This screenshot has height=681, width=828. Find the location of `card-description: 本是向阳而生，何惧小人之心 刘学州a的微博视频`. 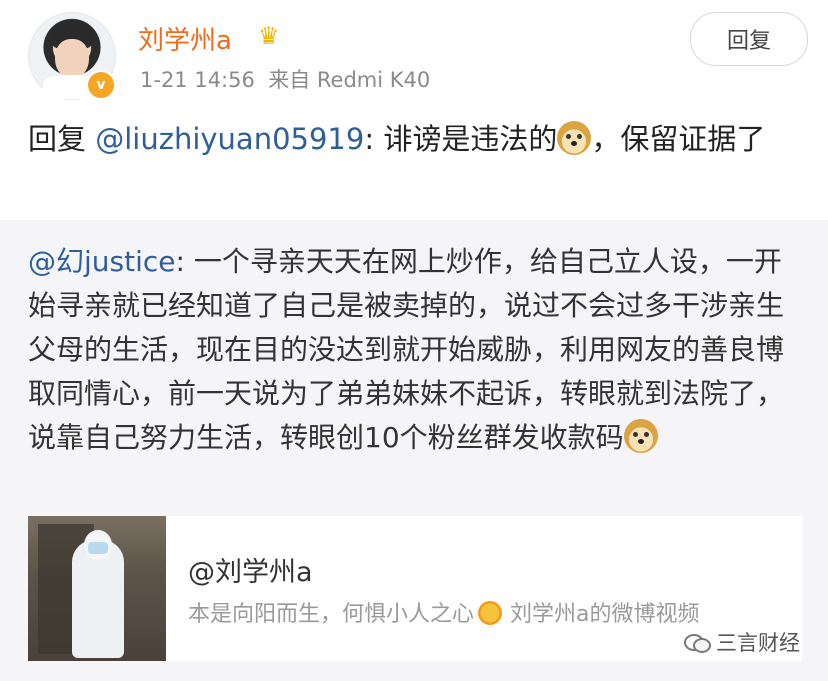

card-description: 本是向阳而生，何惧小人之心 刘学州a的微博视频 is located at coordinates (444, 612).